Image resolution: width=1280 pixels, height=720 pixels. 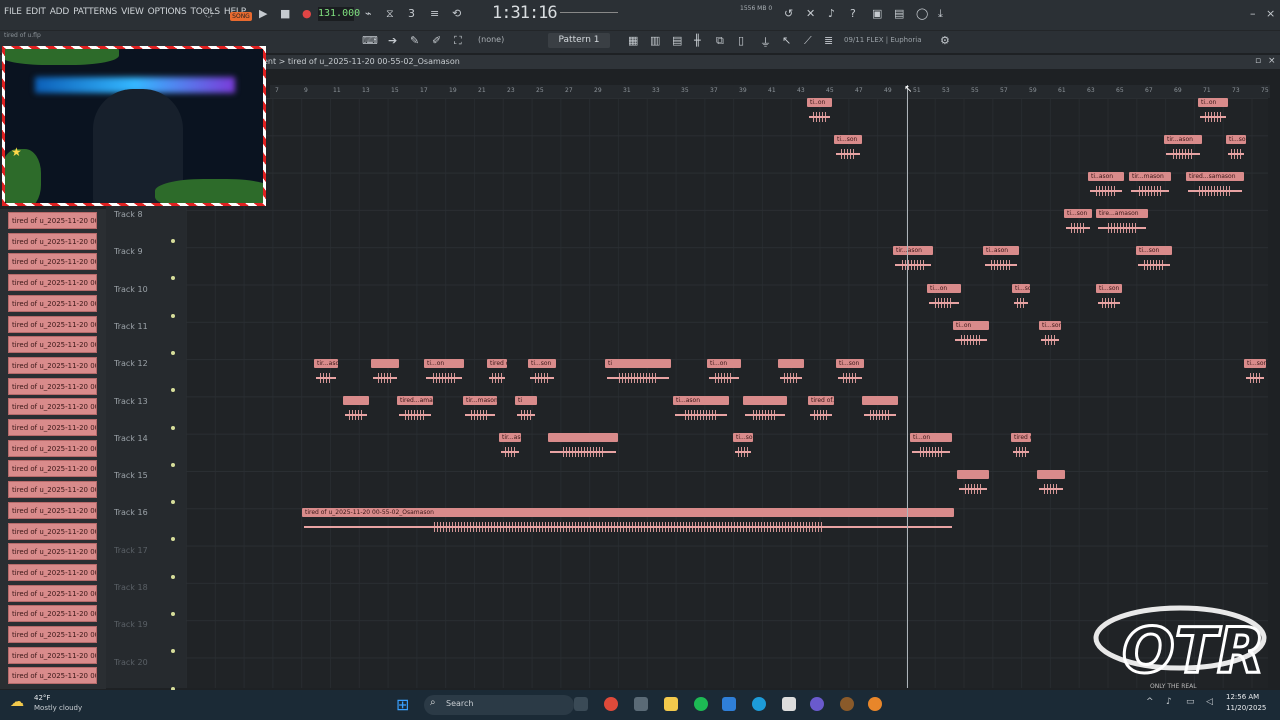 I want to click on track-name: Track 10, so click(x=131, y=289).